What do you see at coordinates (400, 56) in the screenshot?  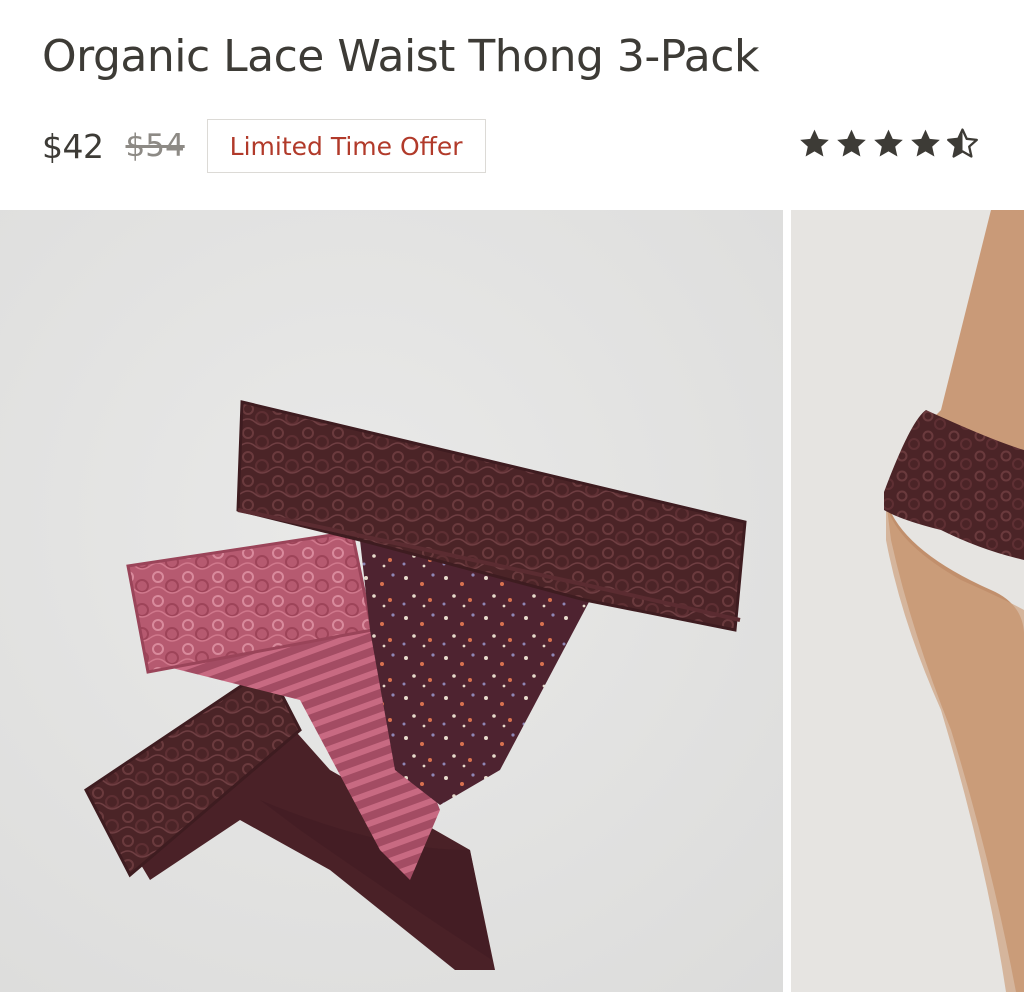 I see `product-title: Organic Lace Waist Thong 3-Pack` at bounding box center [400, 56].